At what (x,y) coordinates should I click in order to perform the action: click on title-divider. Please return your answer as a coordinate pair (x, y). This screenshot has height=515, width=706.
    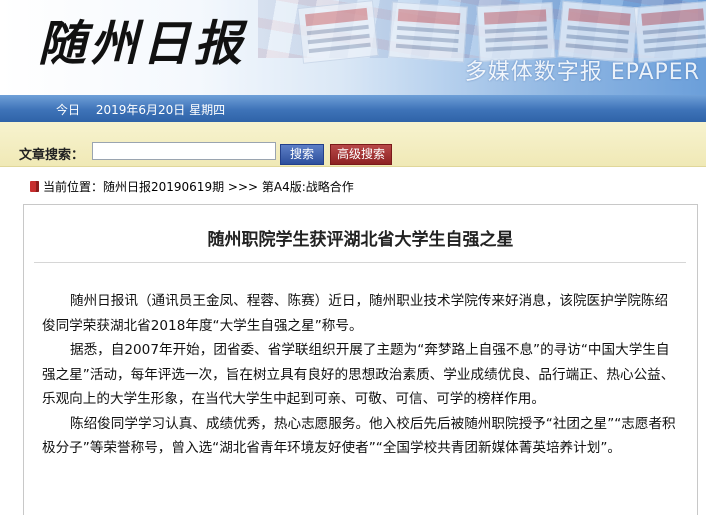
    Looking at the image, I should click on (360, 262).